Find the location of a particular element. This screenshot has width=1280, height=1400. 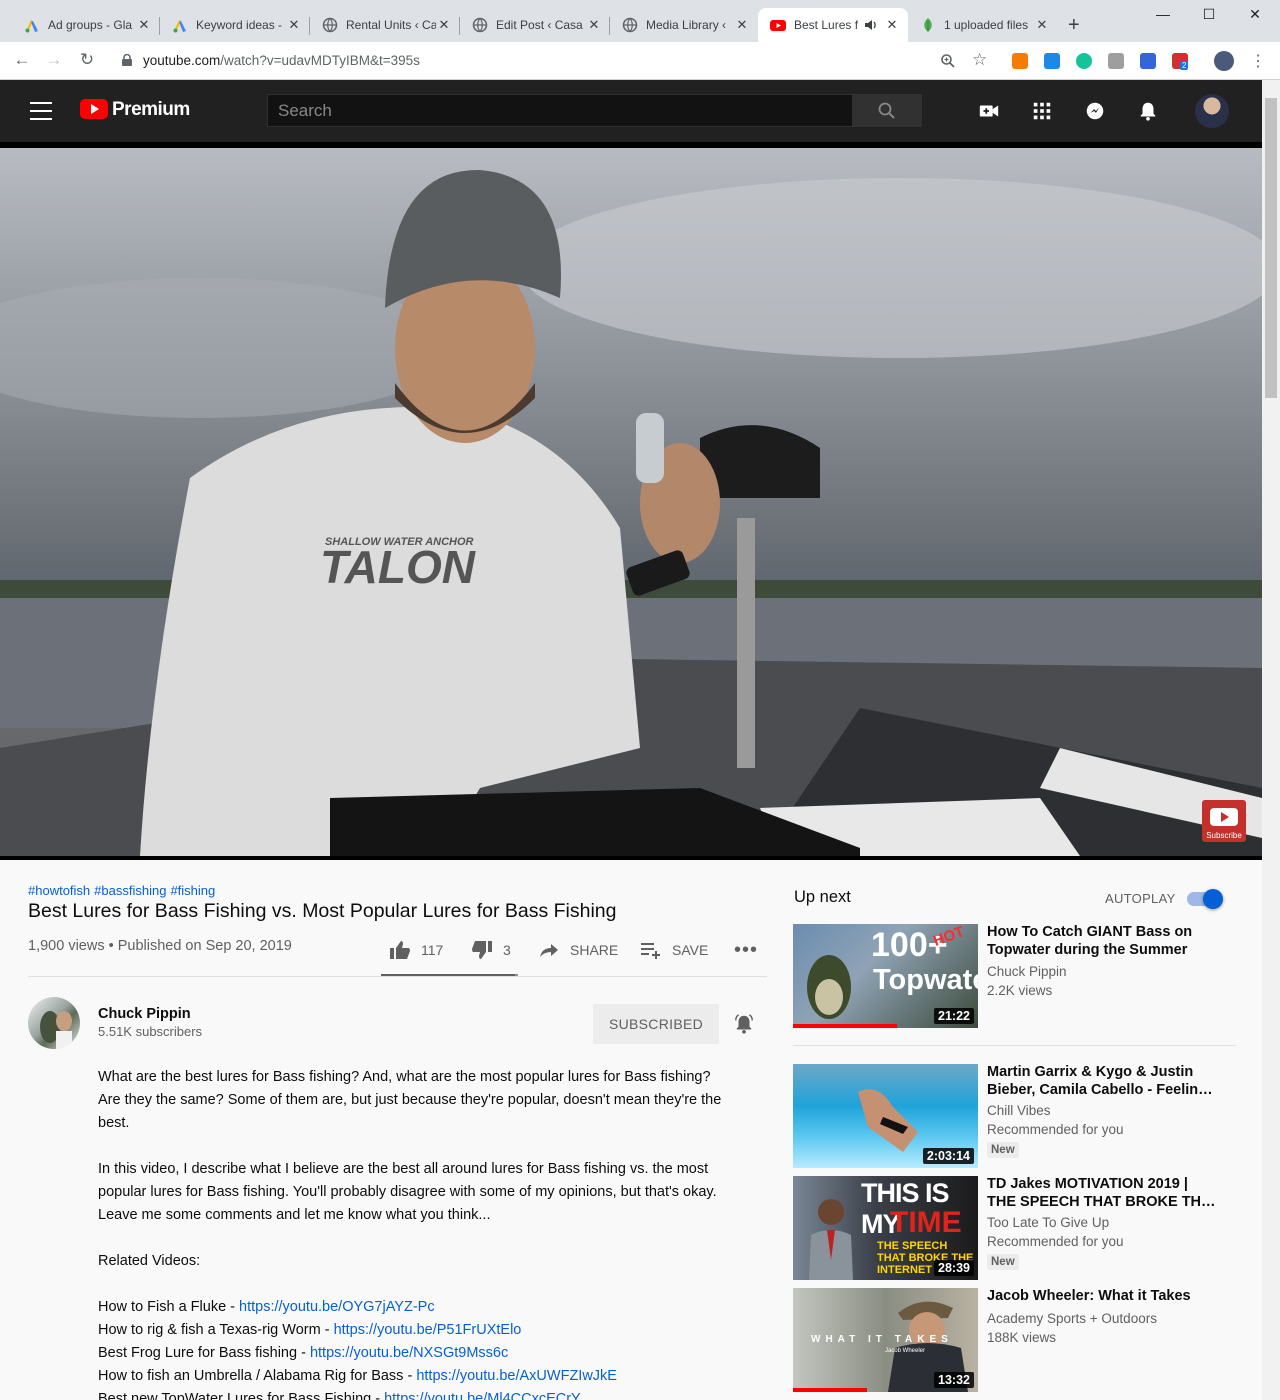

thumbs-down-icon is located at coordinates (482, 950).